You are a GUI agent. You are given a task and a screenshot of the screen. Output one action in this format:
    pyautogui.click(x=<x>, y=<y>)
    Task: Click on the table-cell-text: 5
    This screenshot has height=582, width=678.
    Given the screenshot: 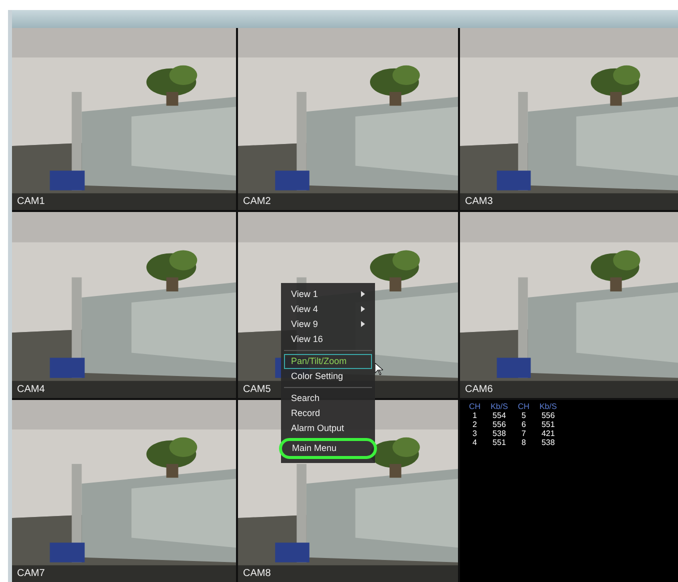 What is the action you would take?
    pyautogui.click(x=523, y=415)
    